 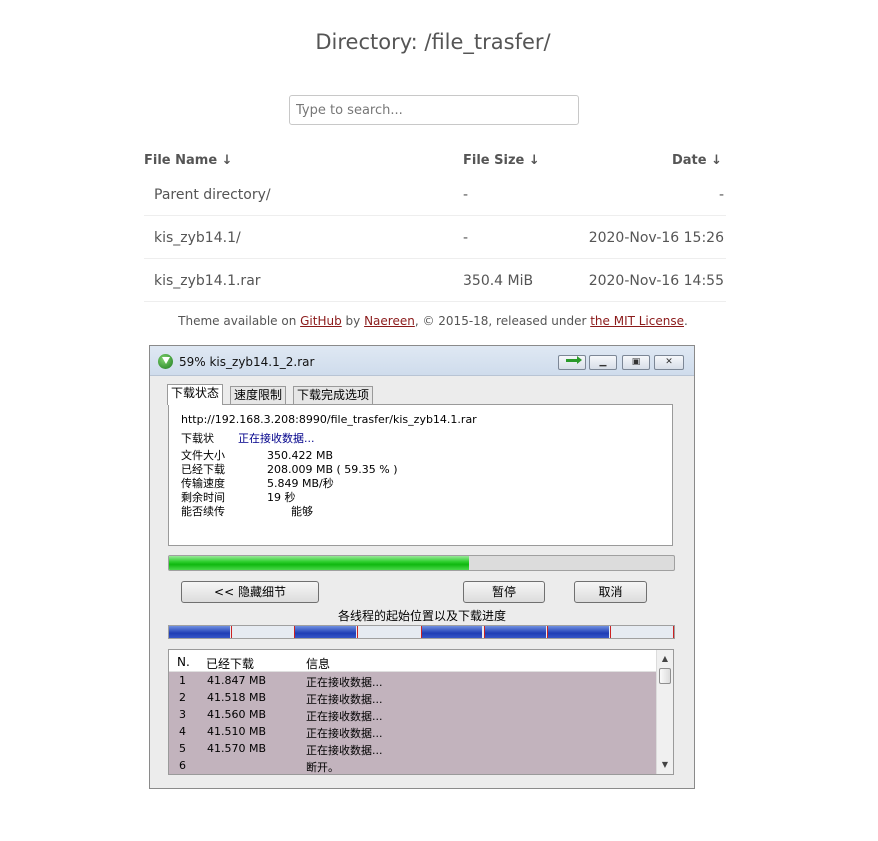 I want to click on threads-caption: 各线程的起始位置以及下载进度, so click(x=421, y=616).